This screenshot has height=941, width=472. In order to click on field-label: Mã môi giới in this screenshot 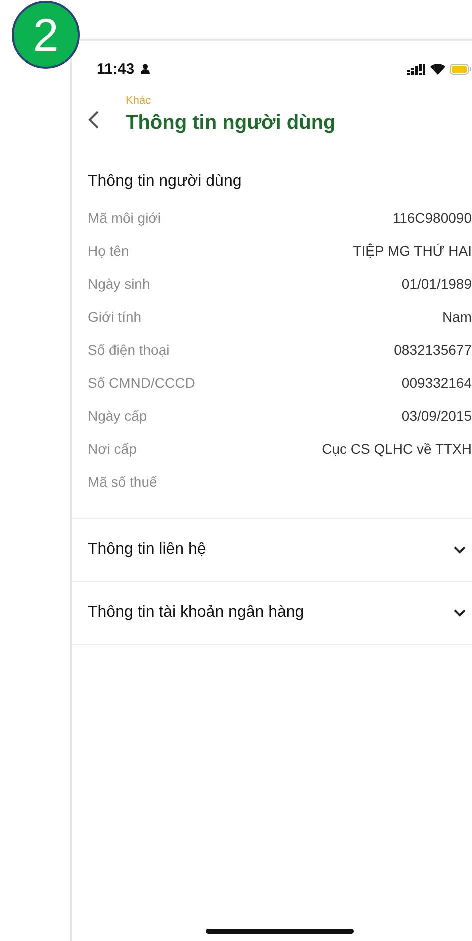, I will do `click(124, 218)`.